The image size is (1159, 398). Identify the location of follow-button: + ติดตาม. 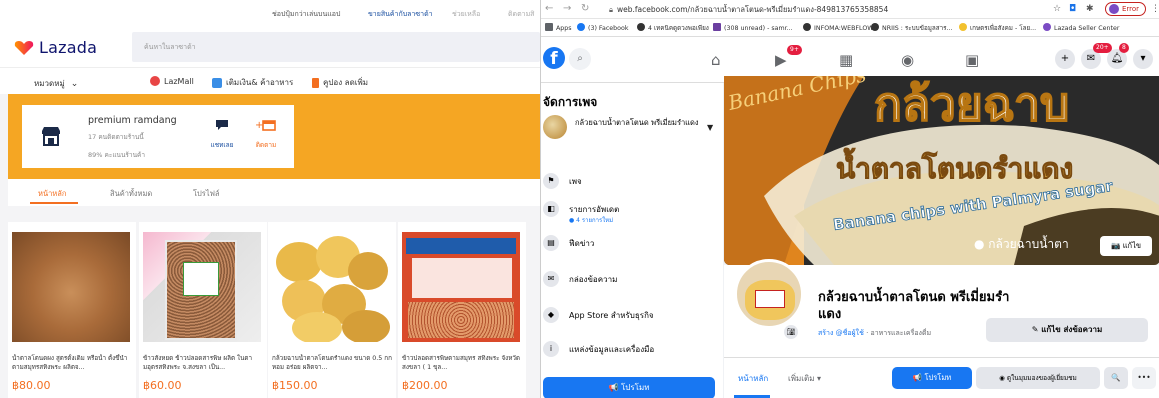
(266, 134).